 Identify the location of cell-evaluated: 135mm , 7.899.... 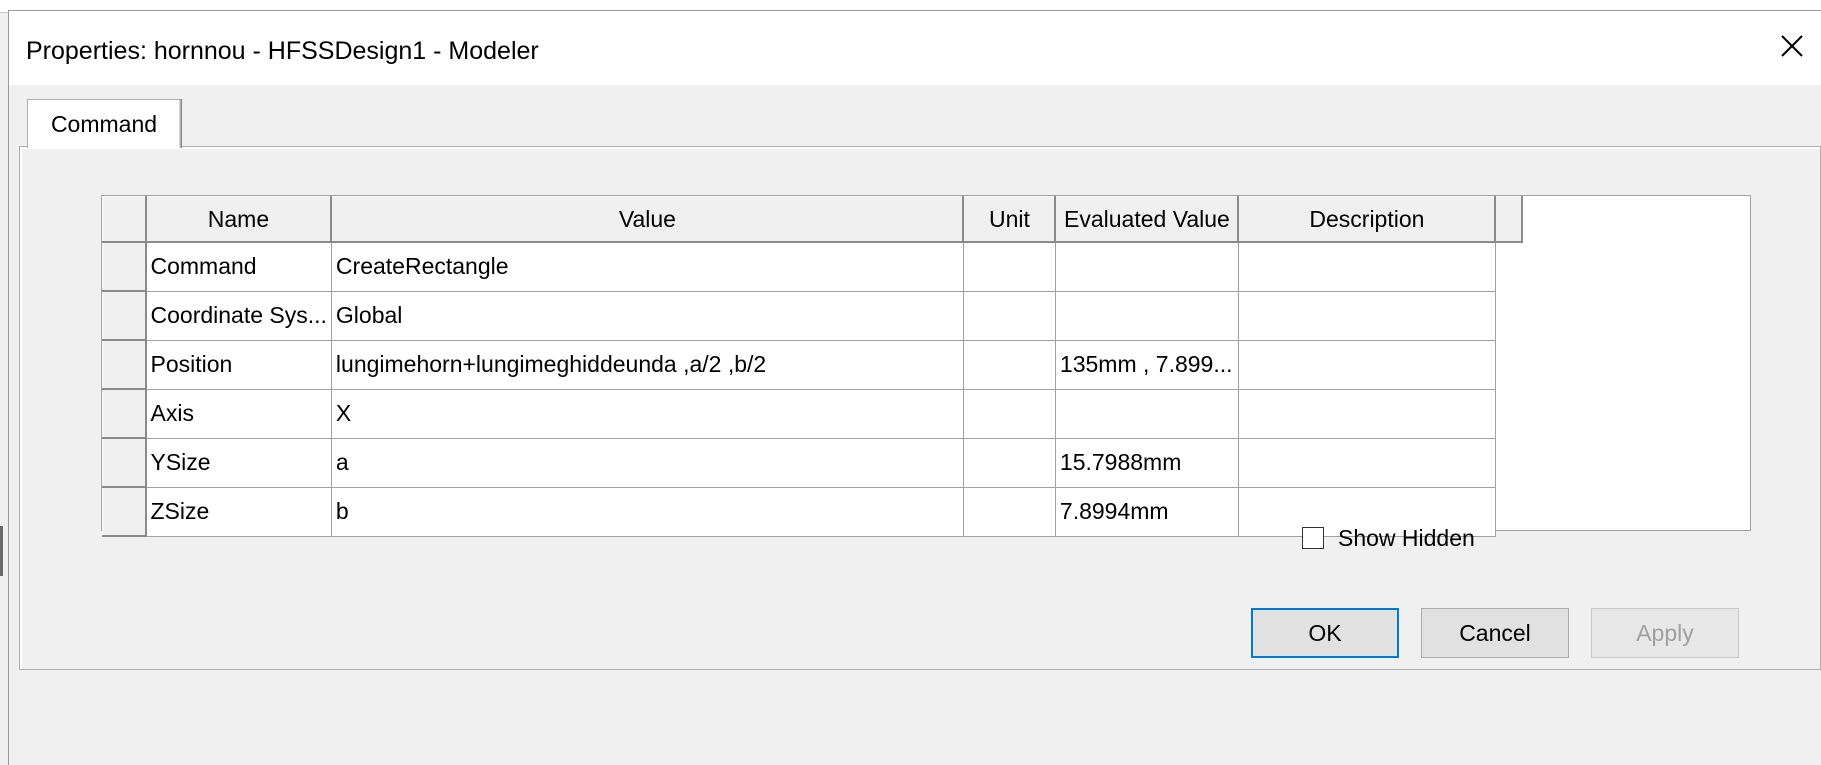
(1146, 364).